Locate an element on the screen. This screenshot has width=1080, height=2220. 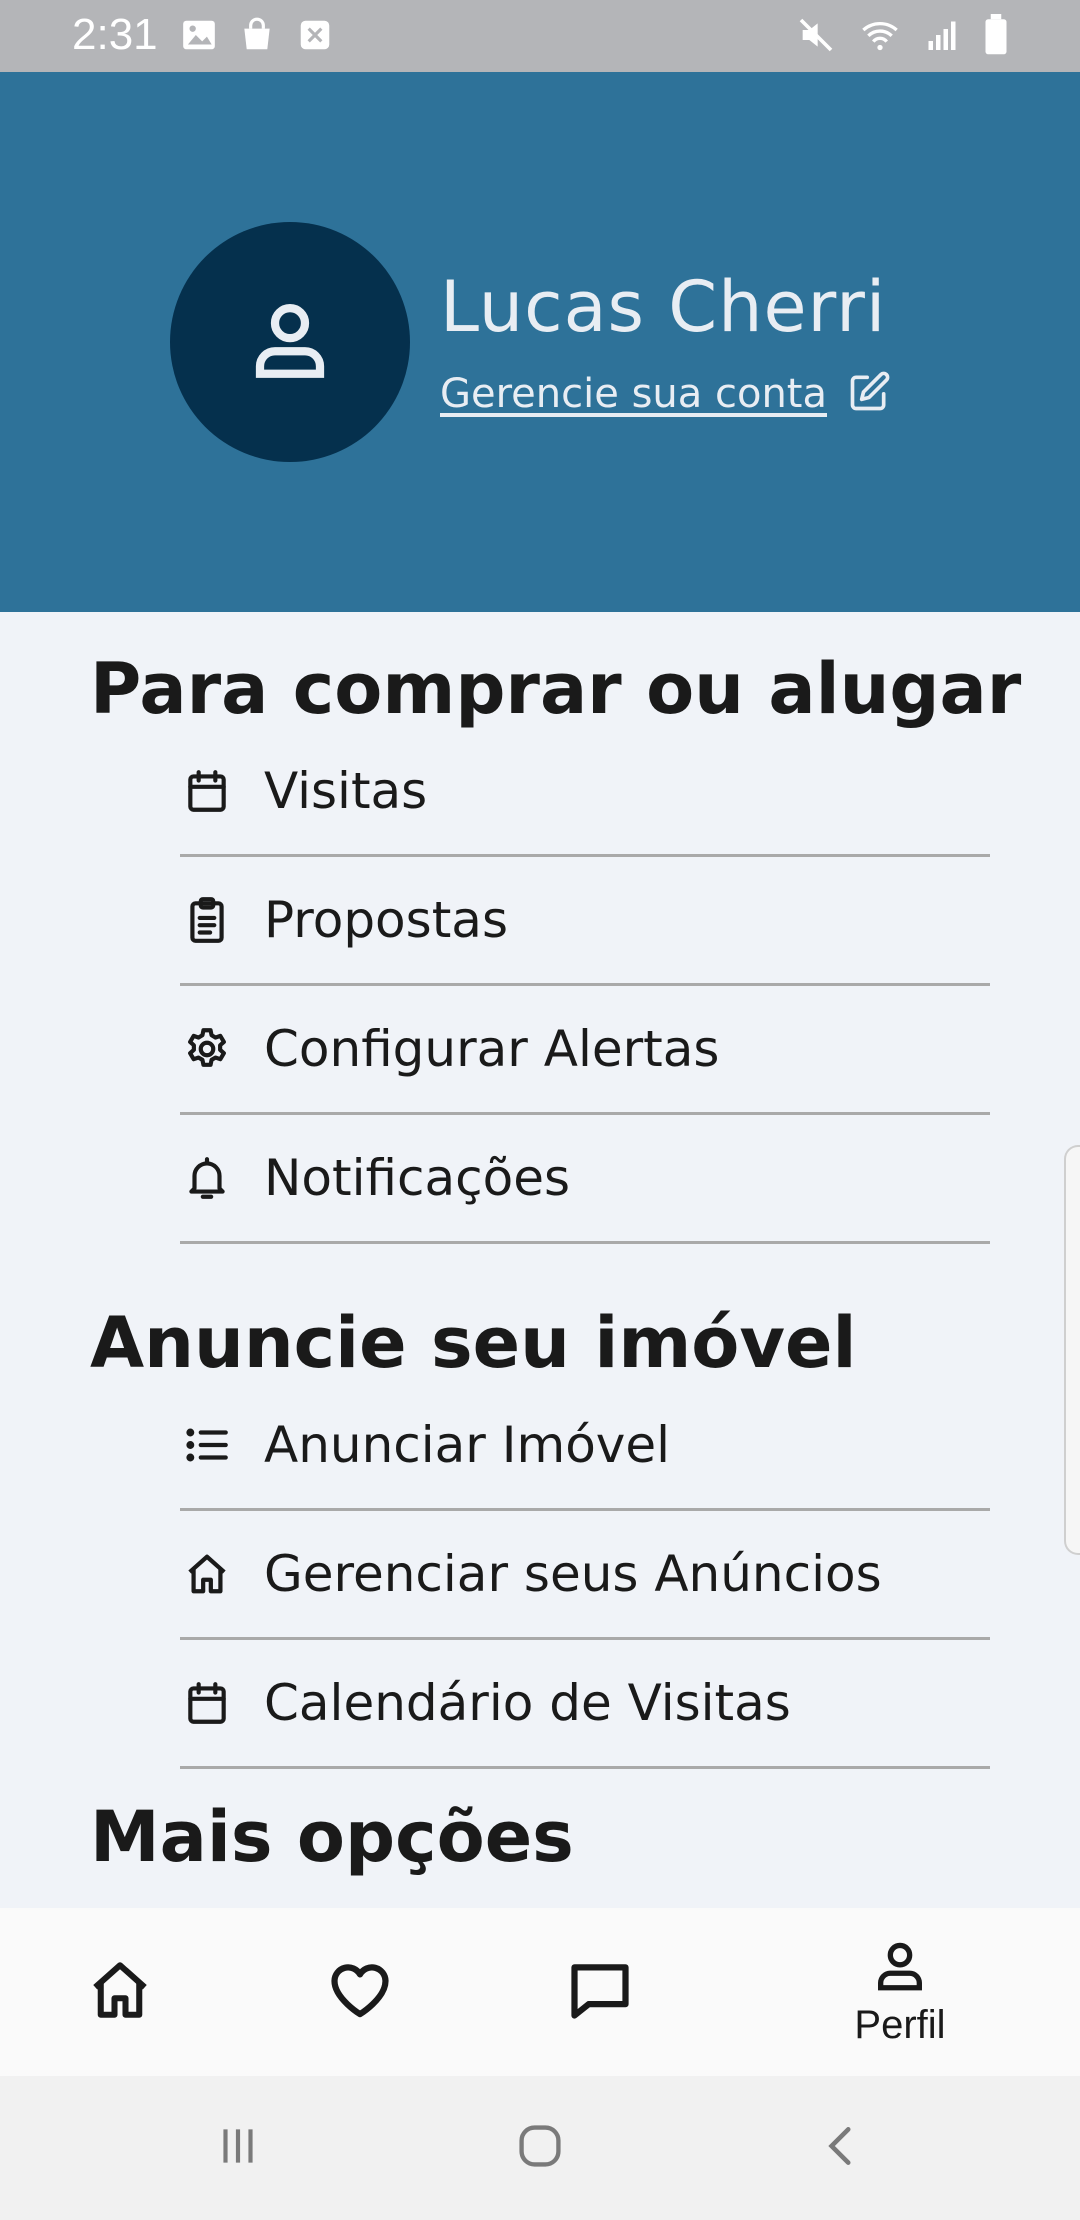
chat-icon is located at coordinates (600, 1992).